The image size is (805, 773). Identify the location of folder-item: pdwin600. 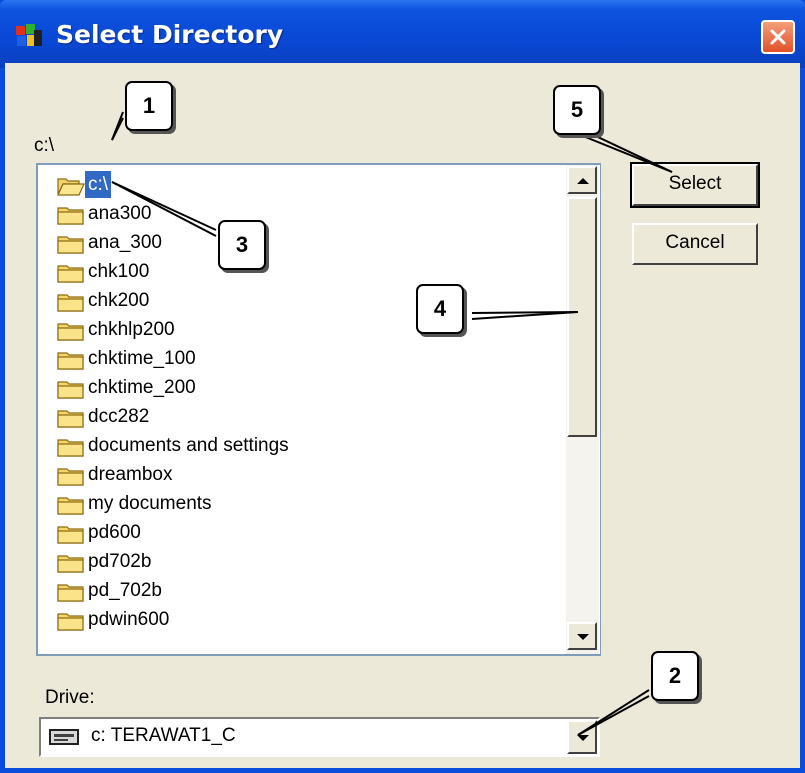
(302, 619).